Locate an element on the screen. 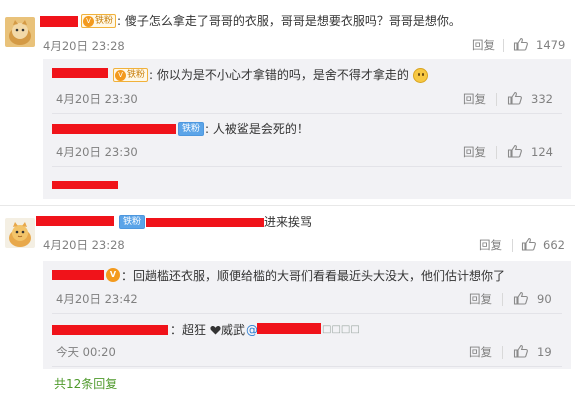 The width and height of the screenshot is (575, 407). sad-face-emoji is located at coordinates (420, 75).